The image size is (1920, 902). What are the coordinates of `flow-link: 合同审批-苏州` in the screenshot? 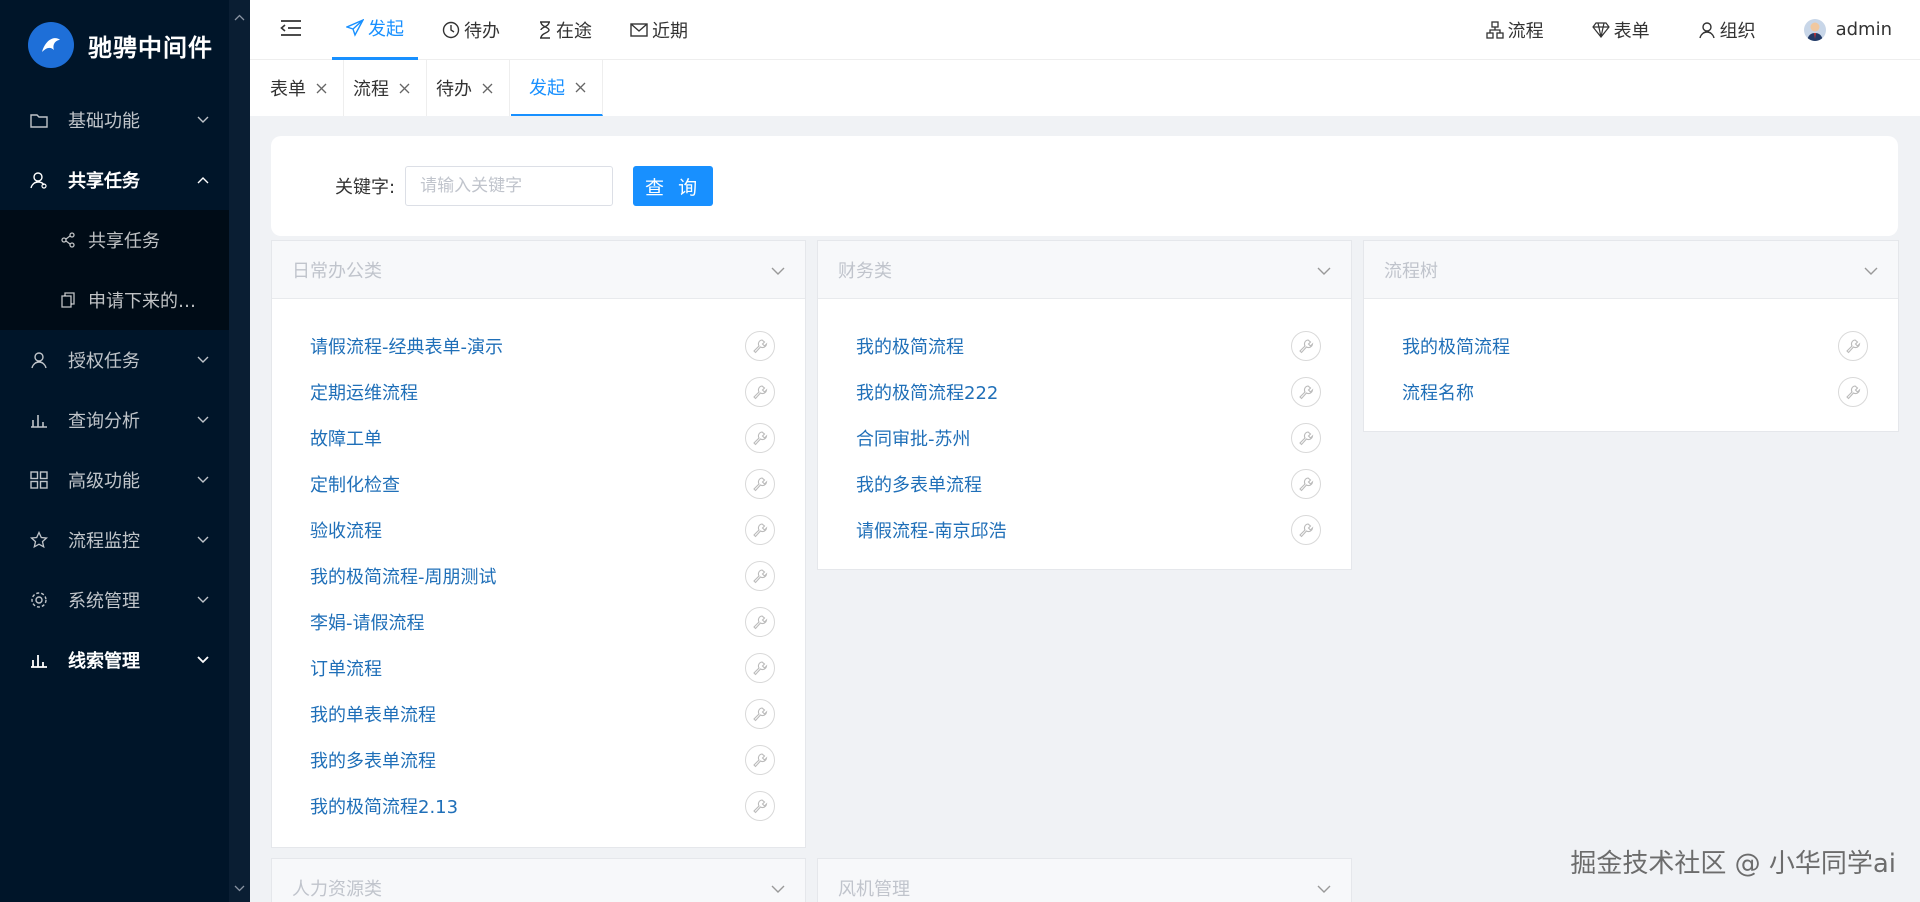 It's located at (913, 438).